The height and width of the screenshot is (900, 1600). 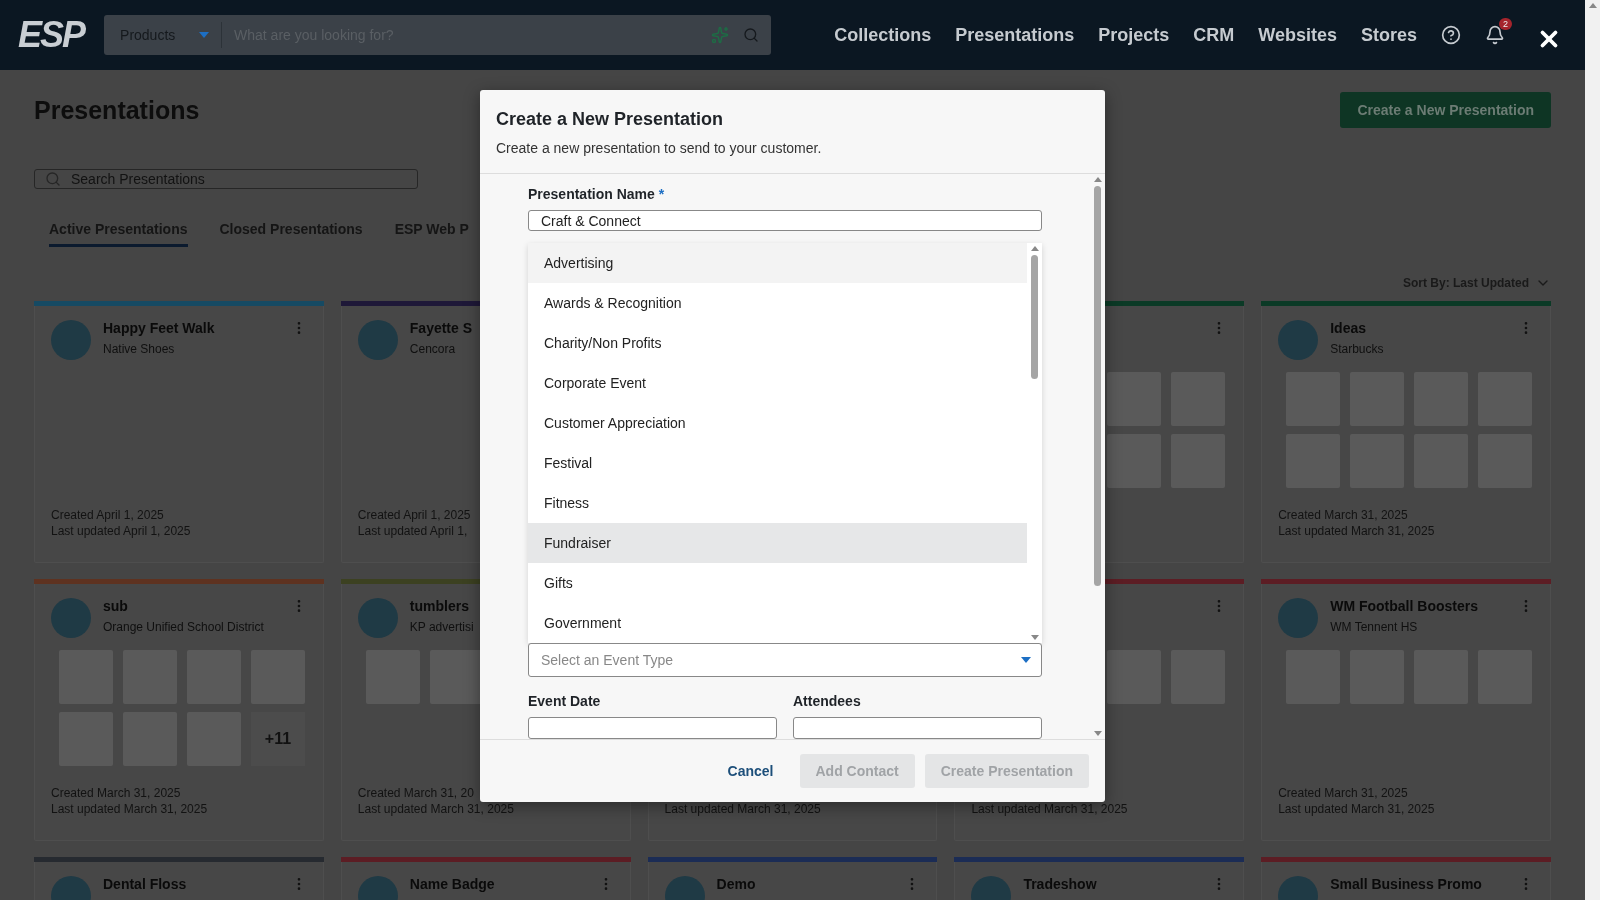 I want to click on card-title: Dental Floss, so click(x=145, y=884).